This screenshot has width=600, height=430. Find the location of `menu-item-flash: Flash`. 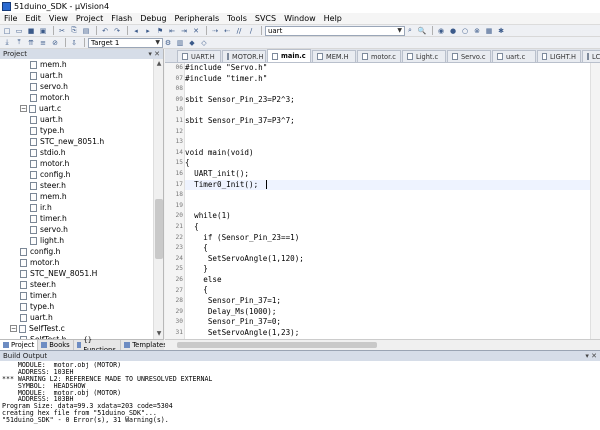

menu-item-flash: Flash is located at coordinates (121, 19).